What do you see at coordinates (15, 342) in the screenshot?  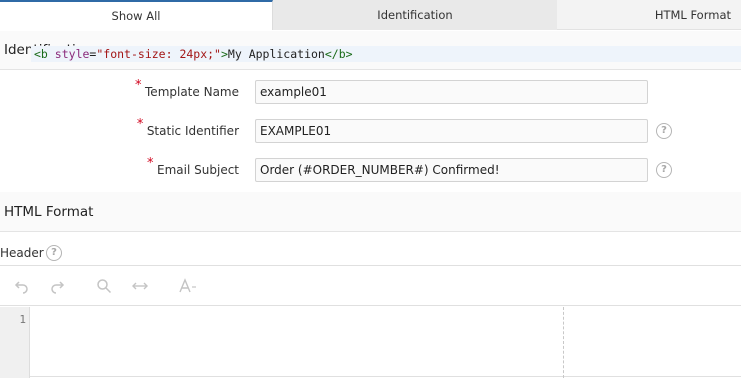 I see `editor-gutter: 1` at bounding box center [15, 342].